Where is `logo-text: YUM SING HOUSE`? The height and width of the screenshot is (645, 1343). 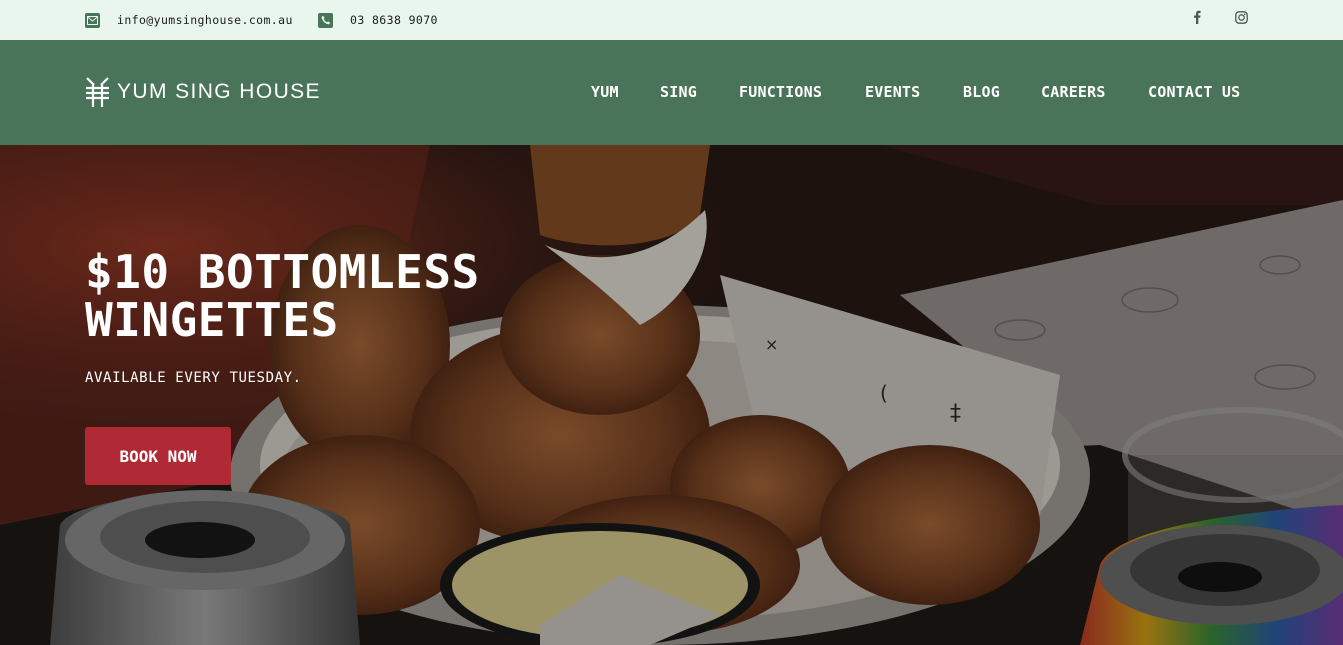 logo-text: YUM SING HOUSE is located at coordinates (219, 91).